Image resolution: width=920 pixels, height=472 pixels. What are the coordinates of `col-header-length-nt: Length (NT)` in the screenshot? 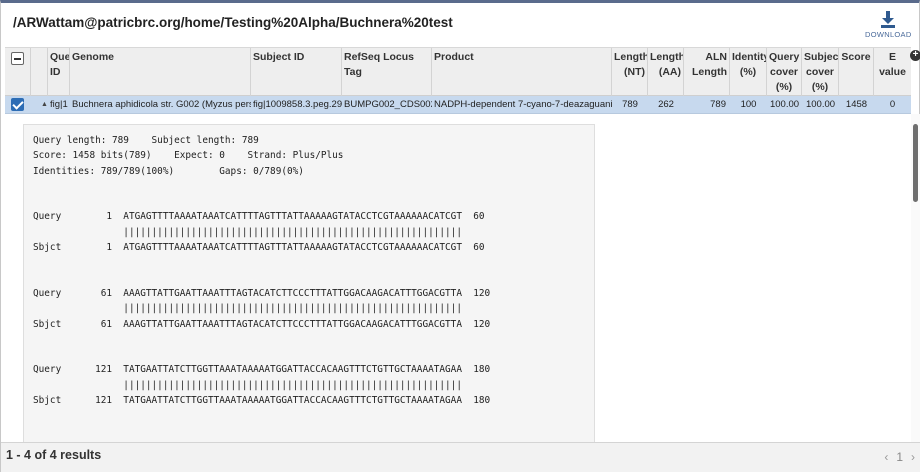 It's located at (630, 72).